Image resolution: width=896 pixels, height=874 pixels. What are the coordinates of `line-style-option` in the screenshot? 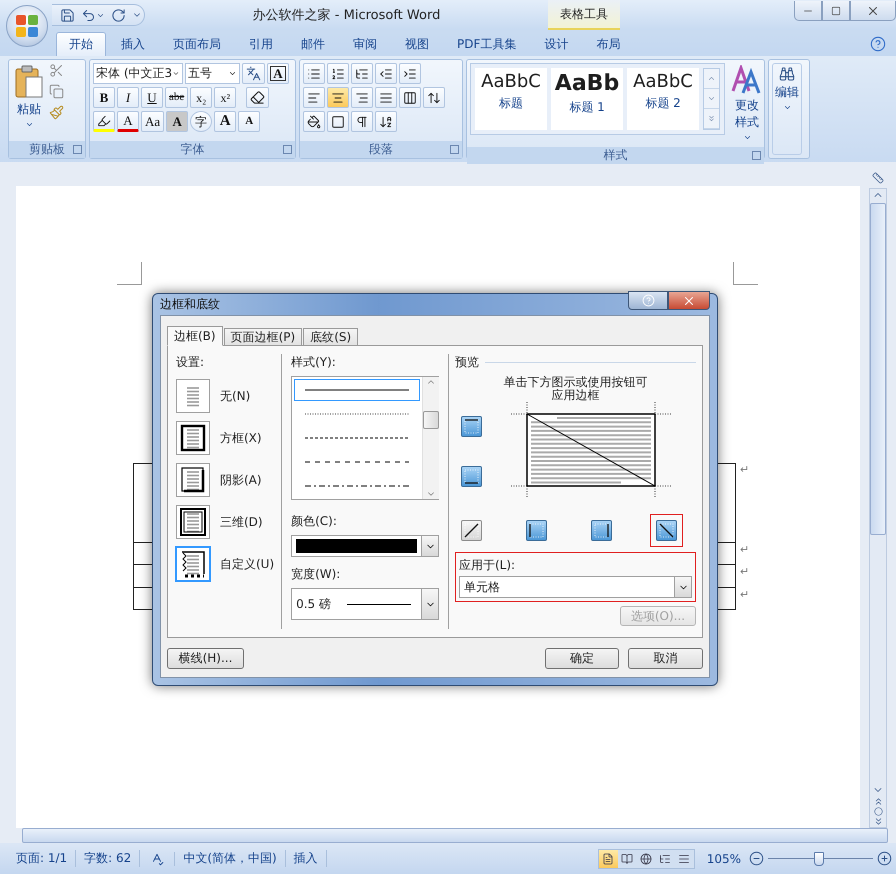 It's located at (357, 390).